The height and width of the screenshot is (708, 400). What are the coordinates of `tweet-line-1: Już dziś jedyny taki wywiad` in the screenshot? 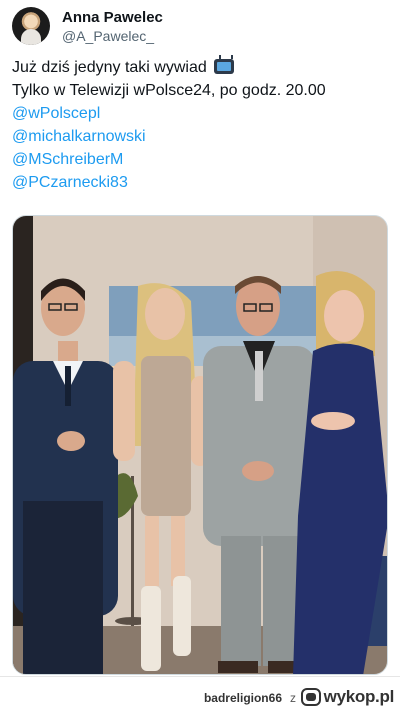 It's located at (202, 67).